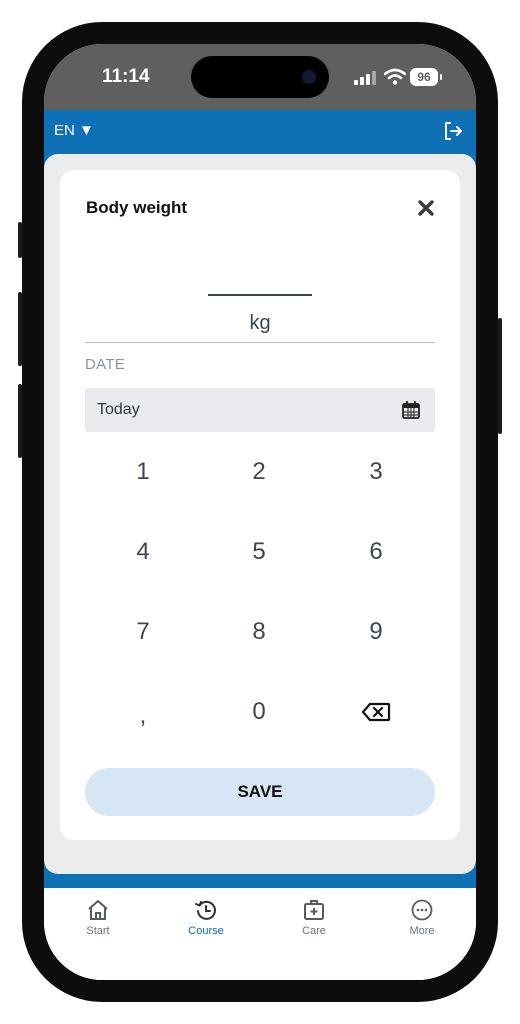 This screenshot has width=520, height=1024. What do you see at coordinates (376, 472) in the screenshot?
I see `key-3: 3` at bounding box center [376, 472].